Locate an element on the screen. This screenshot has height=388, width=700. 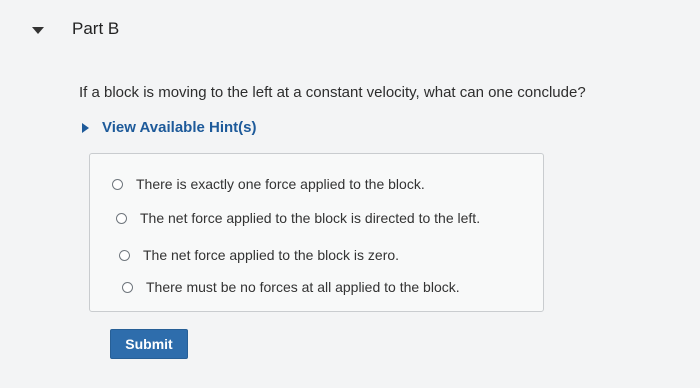
part-title: Part B is located at coordinates (96, 28).